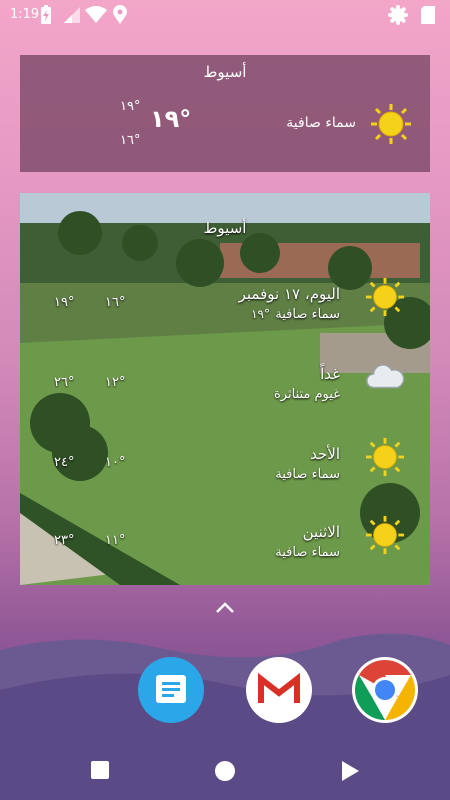 The image size is (450, 800). What do you see at coordinates (260, 314) in the screenshot?
I see `today-current-temp: ١٩°` at bounding box center [260, 314].